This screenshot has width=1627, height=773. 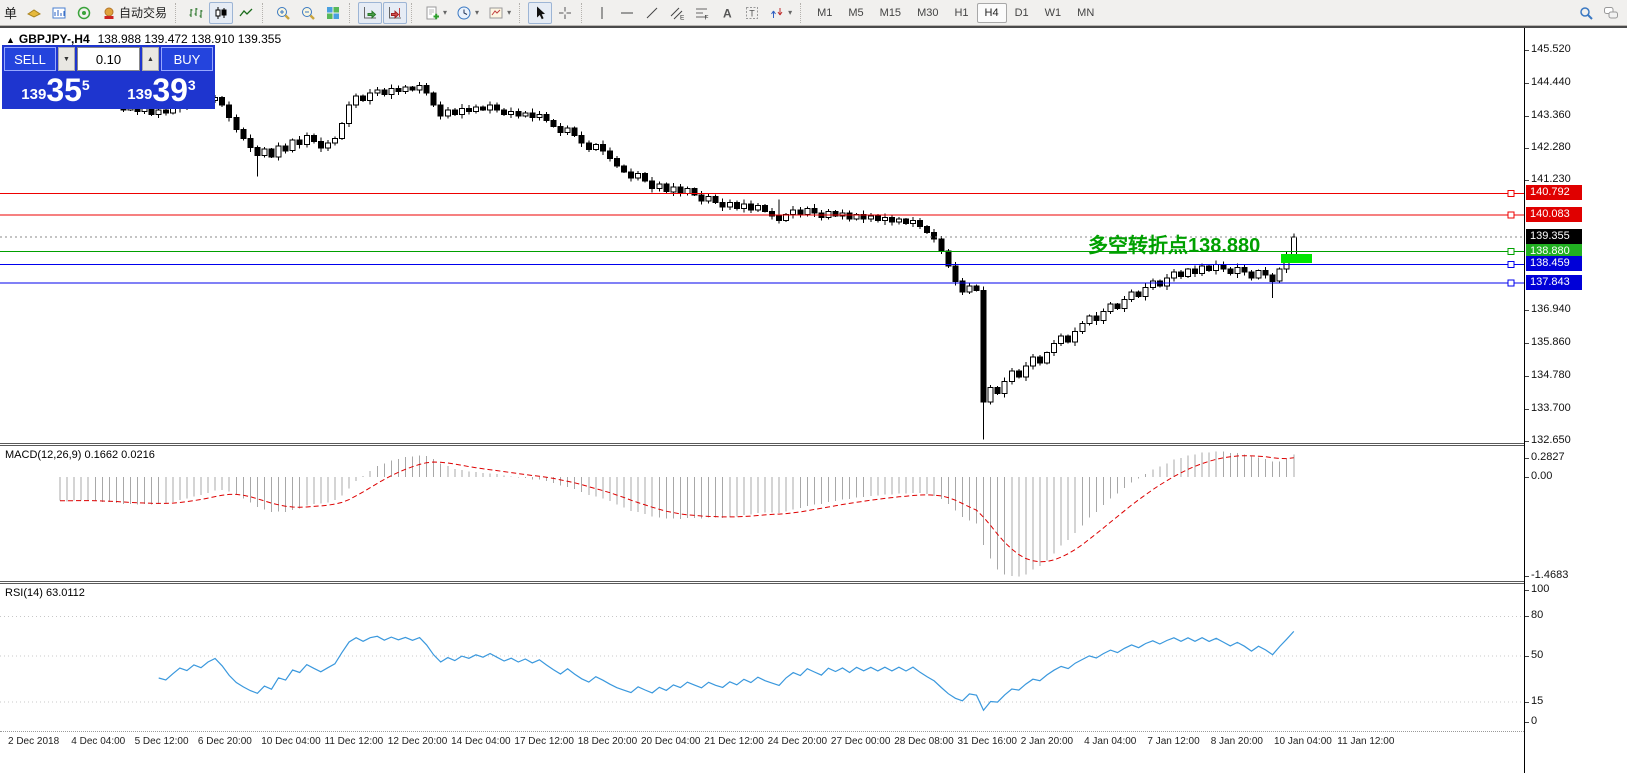 What do you see at coordinates (59, 13) in the screenshot?
I see `new-chart-window-button` at bounding box center [59, 13].